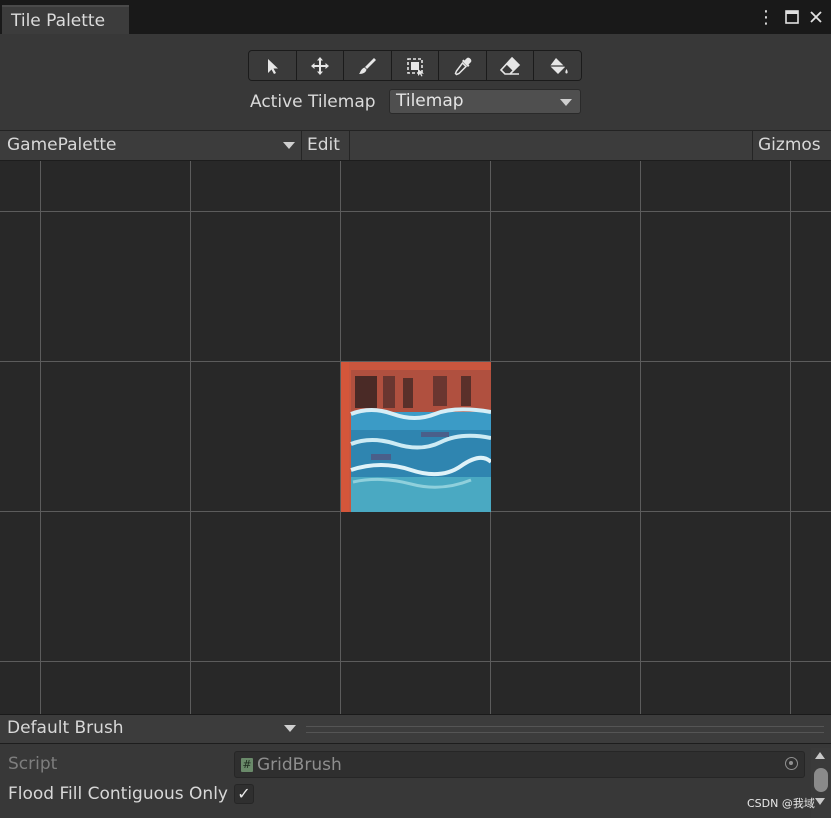  What do you see at coordinates (313, 102) in the screenshot?
I see `active-tilemap-label: Active Tilemap` at bounding box center [313, 102].